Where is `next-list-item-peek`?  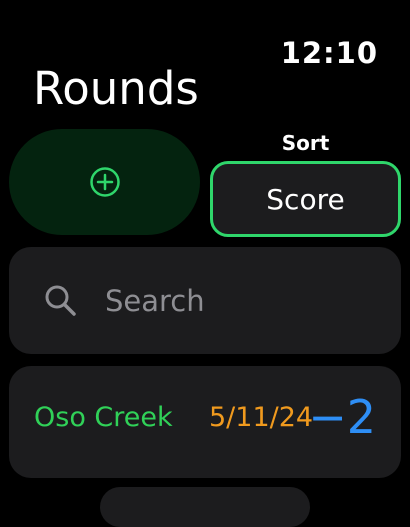 next-list-item-peek is located at coordinates (205, 507).